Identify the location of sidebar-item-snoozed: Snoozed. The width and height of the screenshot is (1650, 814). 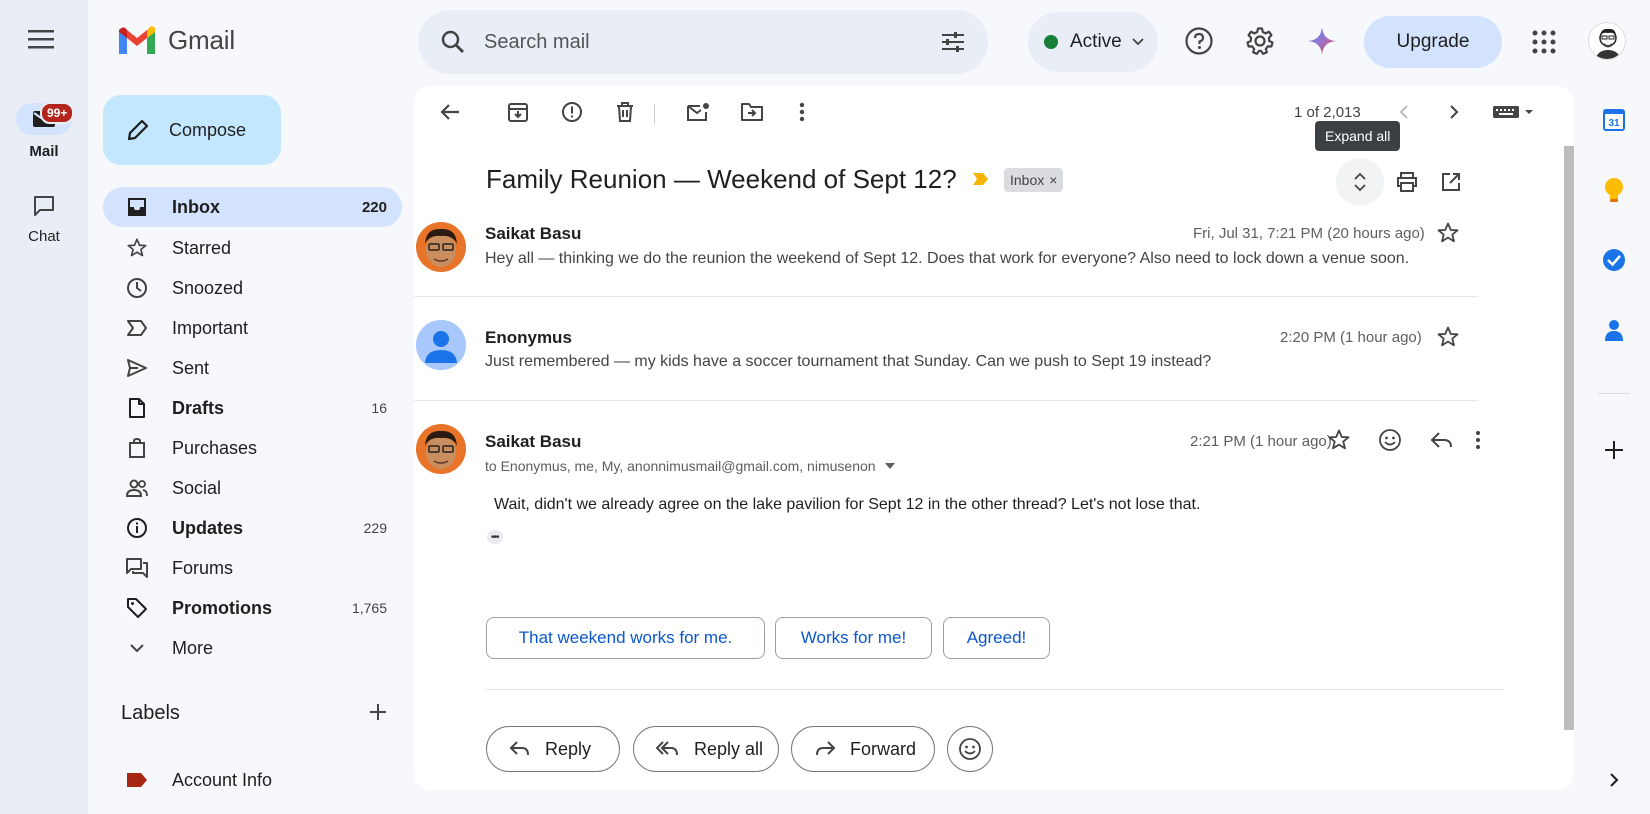
(252, 288).